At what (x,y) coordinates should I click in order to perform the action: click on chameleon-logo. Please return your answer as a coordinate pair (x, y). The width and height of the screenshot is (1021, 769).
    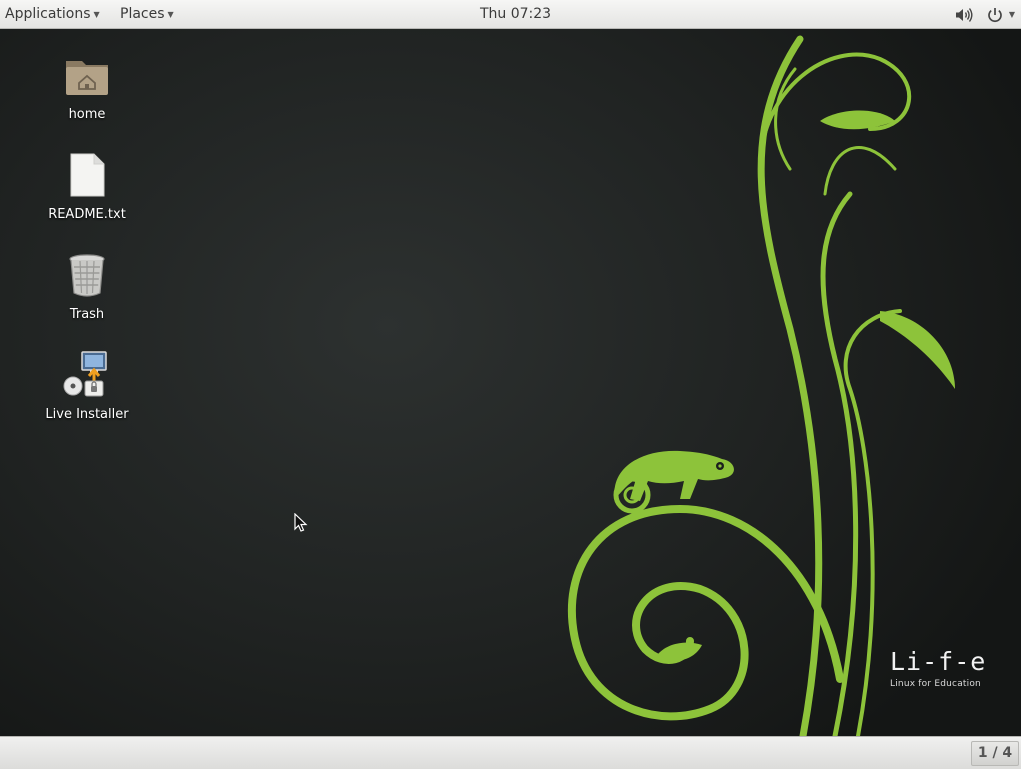
    Looking at the image, I should click on (673, 482).